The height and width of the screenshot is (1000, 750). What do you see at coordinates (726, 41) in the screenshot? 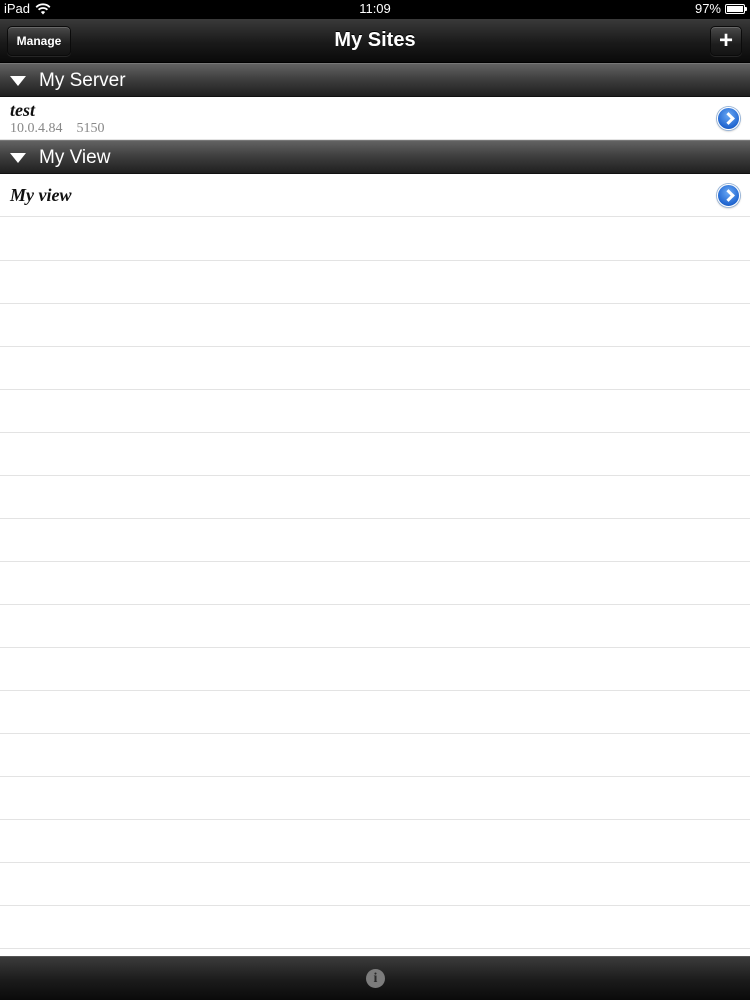
I see `add-button: +` at bounding box center [726, 41].